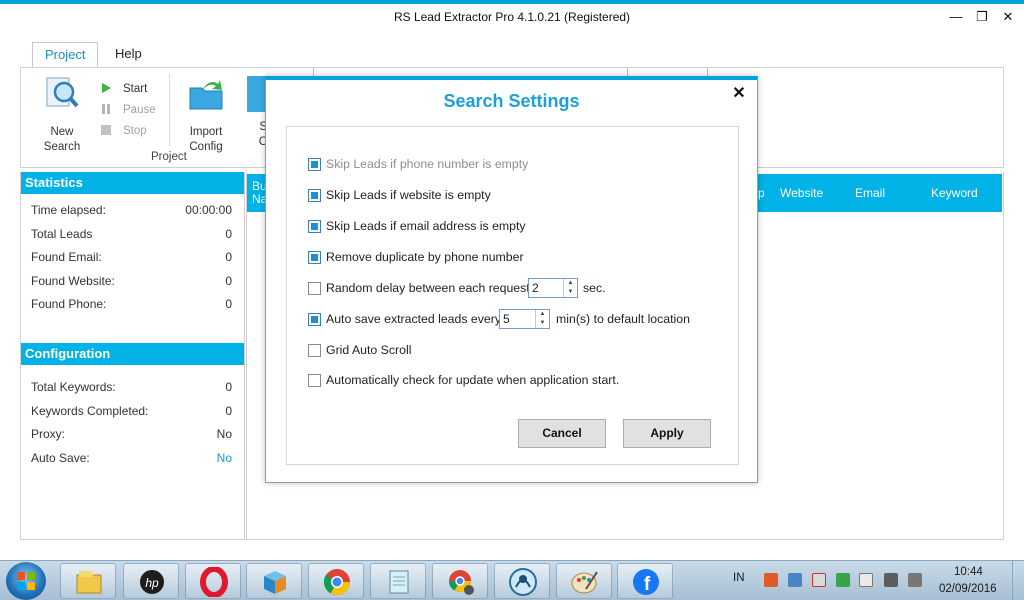  What do you see at coordinates (62, 132) in the screenshot?
I see `new-search-label-1: New` at bounding box center [62, 132].